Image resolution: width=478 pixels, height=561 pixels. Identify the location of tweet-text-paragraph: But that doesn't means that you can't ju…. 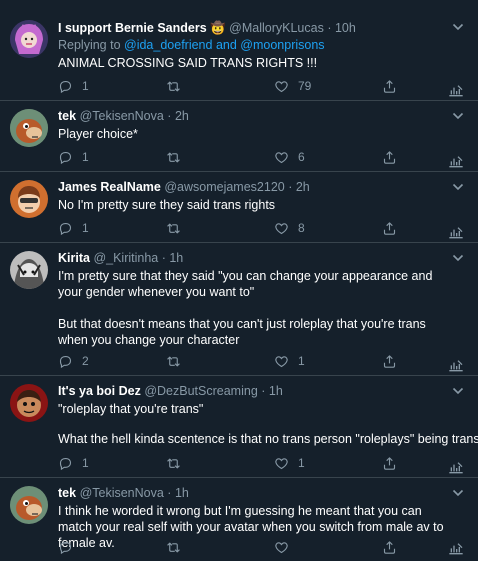
(242, 332).